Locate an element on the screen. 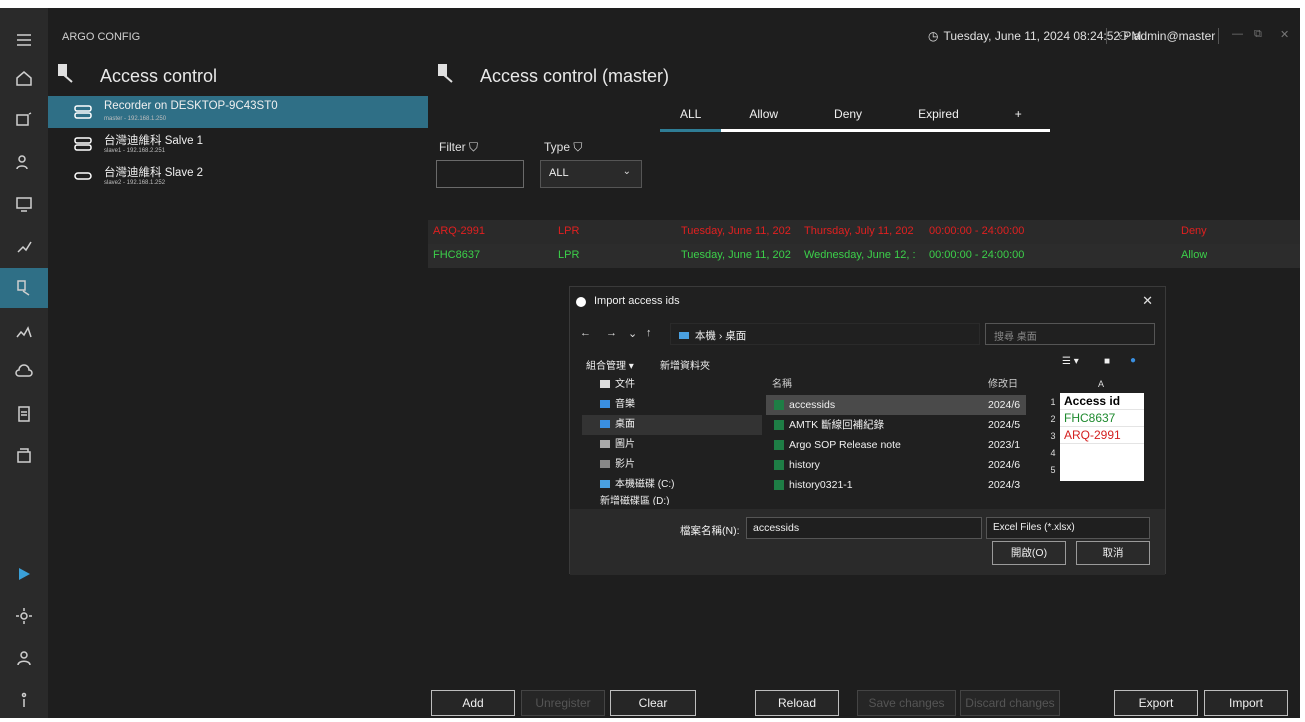 Image resolution: width=1305 pixels, height=722 pixels. organize-button: 組合管理 ▾ is located at coordinates (610, 364).